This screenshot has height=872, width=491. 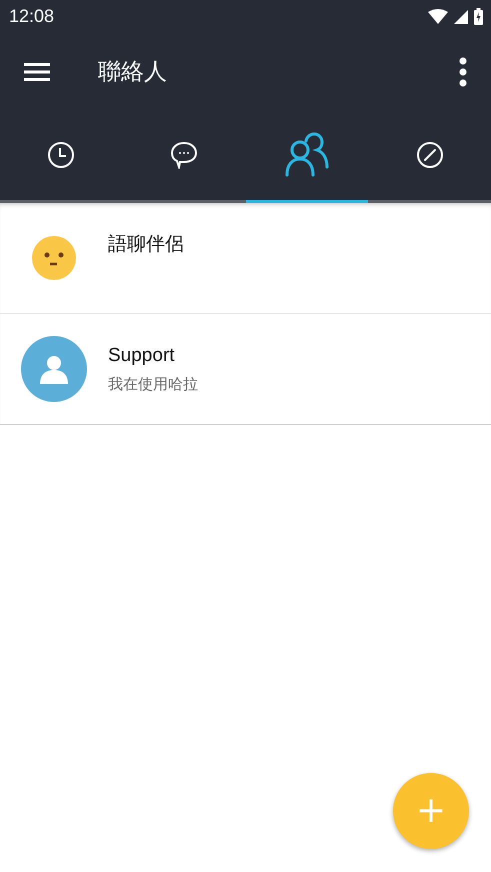 What do you see at coordinates (184, 155) in the screenshot?
I see `chat-bubble-icon` at bounding box center [184, 155].